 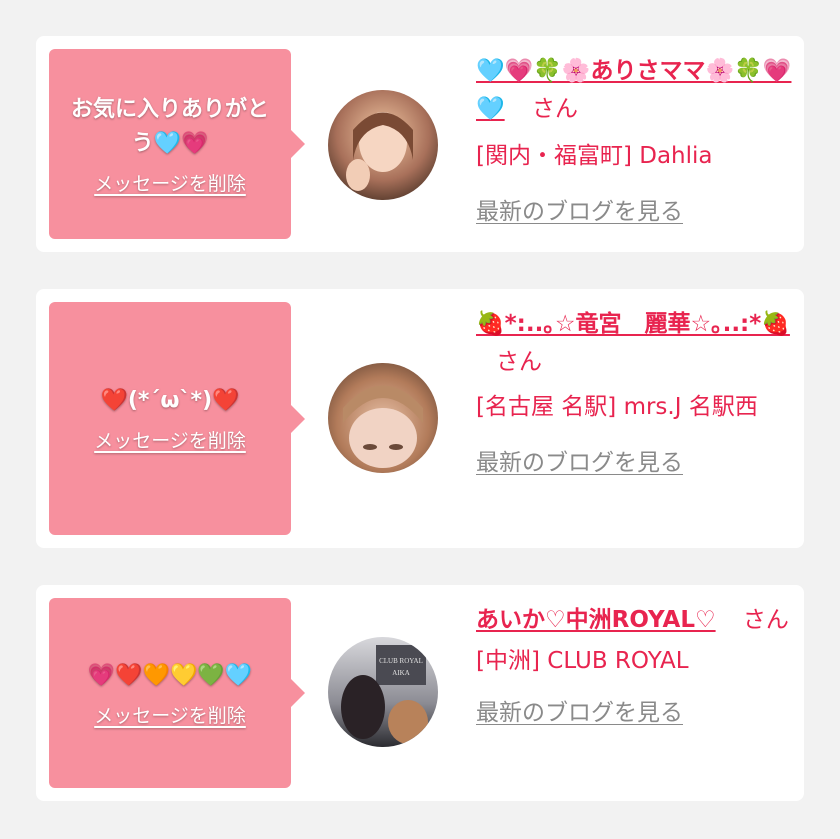 What do you see at coordinates (401, 661) in the screenshot?
I see `avatar-sign: CLUB ROYAL` at bounding box center [401, 661].